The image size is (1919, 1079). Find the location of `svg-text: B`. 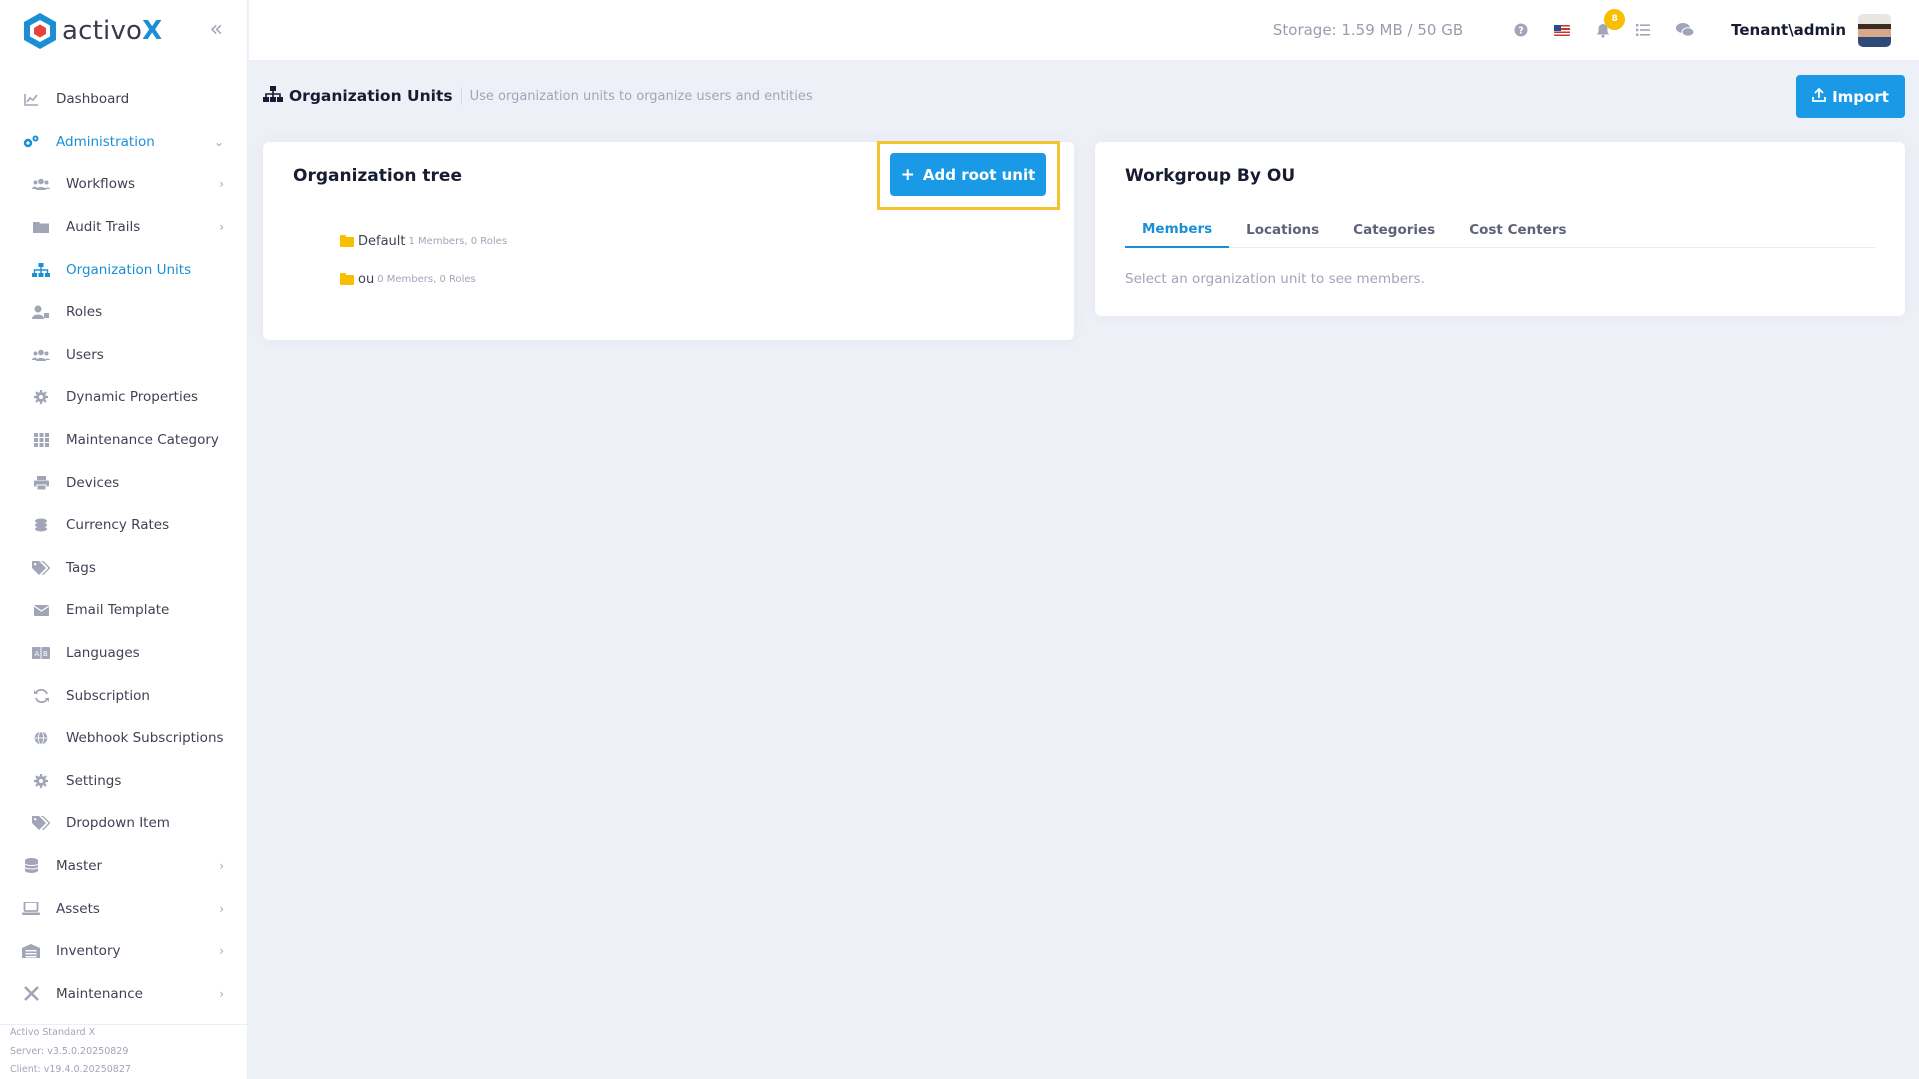

svg-text: B is located at coordinates (45, 654).